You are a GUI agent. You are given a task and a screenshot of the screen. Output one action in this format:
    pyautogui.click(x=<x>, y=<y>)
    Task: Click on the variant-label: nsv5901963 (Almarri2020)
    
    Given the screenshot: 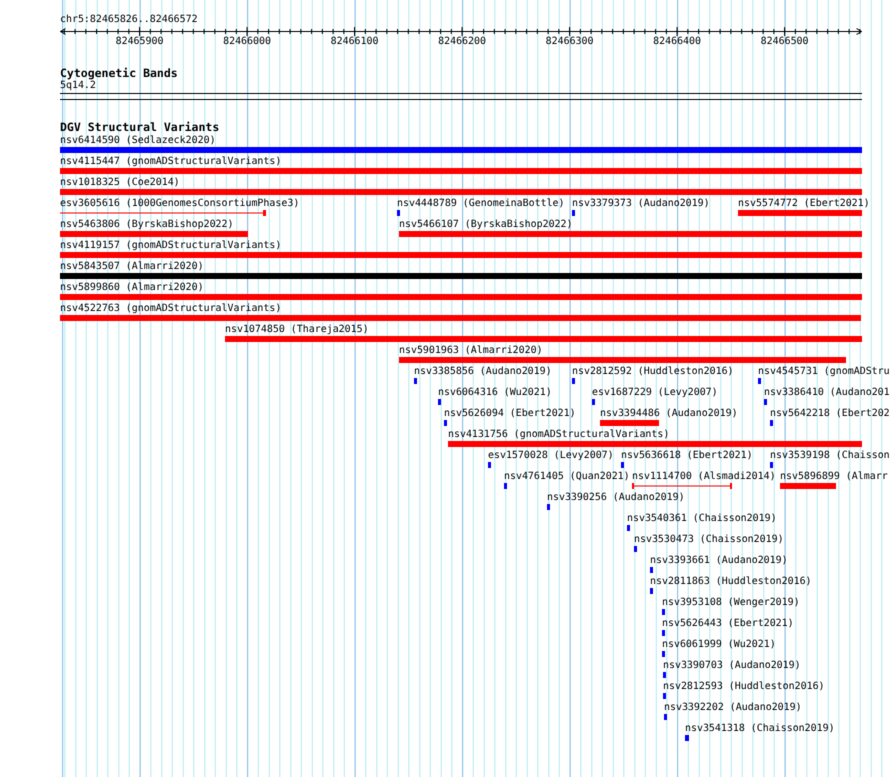 What is the action you would take?
    pyautogui.click(x=471, y=350)
    